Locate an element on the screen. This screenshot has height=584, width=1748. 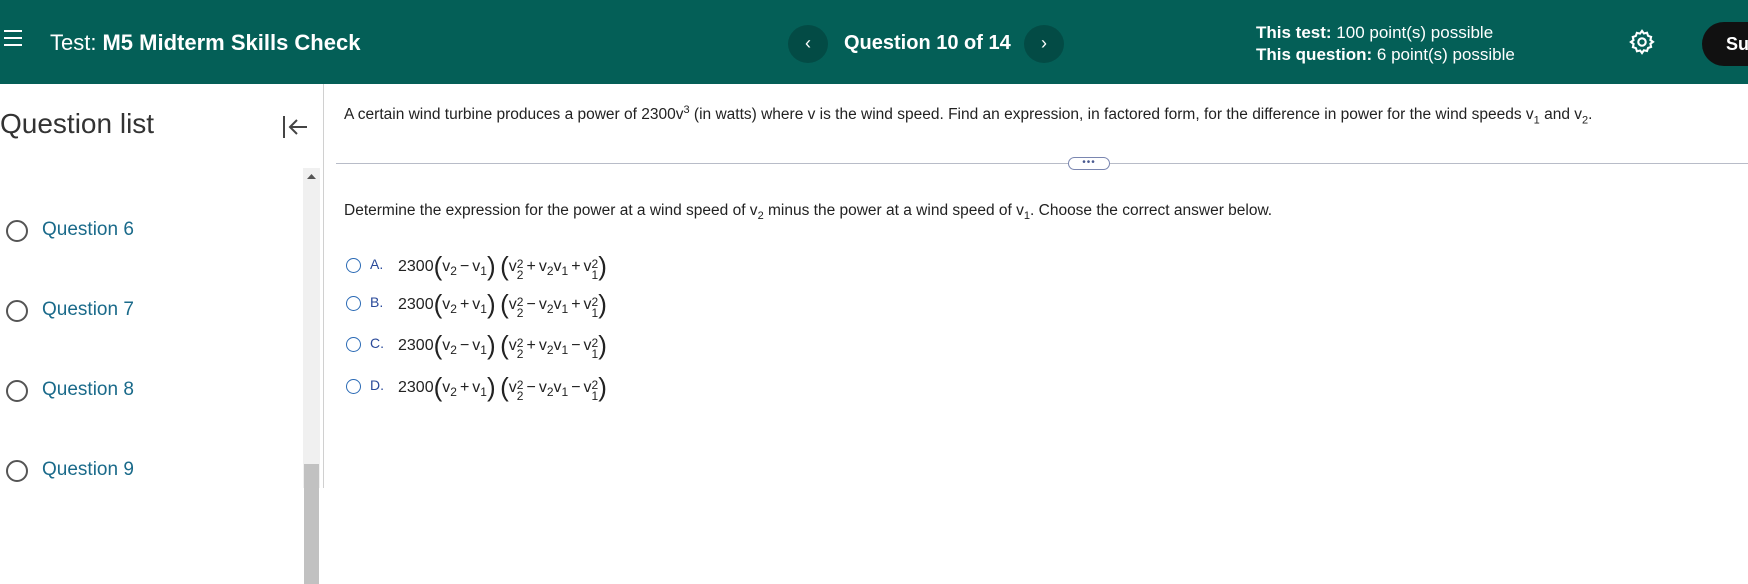
choice-expression: 2300(v2− v1) (v 2 2 + v2v1 + v 2 1) is located at coordinates (502, 266).